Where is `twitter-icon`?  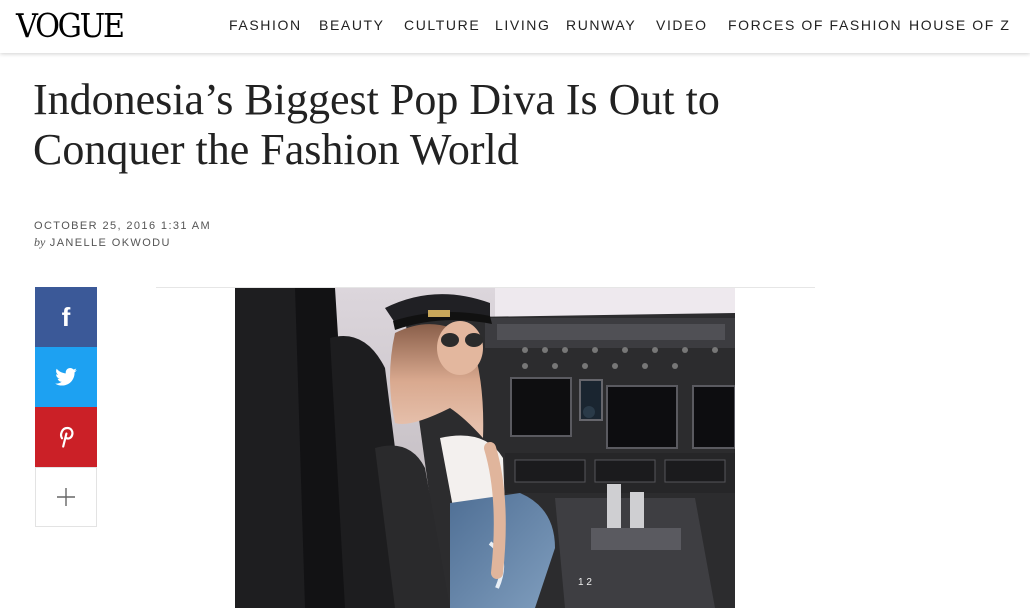
twitter-icon is located at coordinates (66, 377).